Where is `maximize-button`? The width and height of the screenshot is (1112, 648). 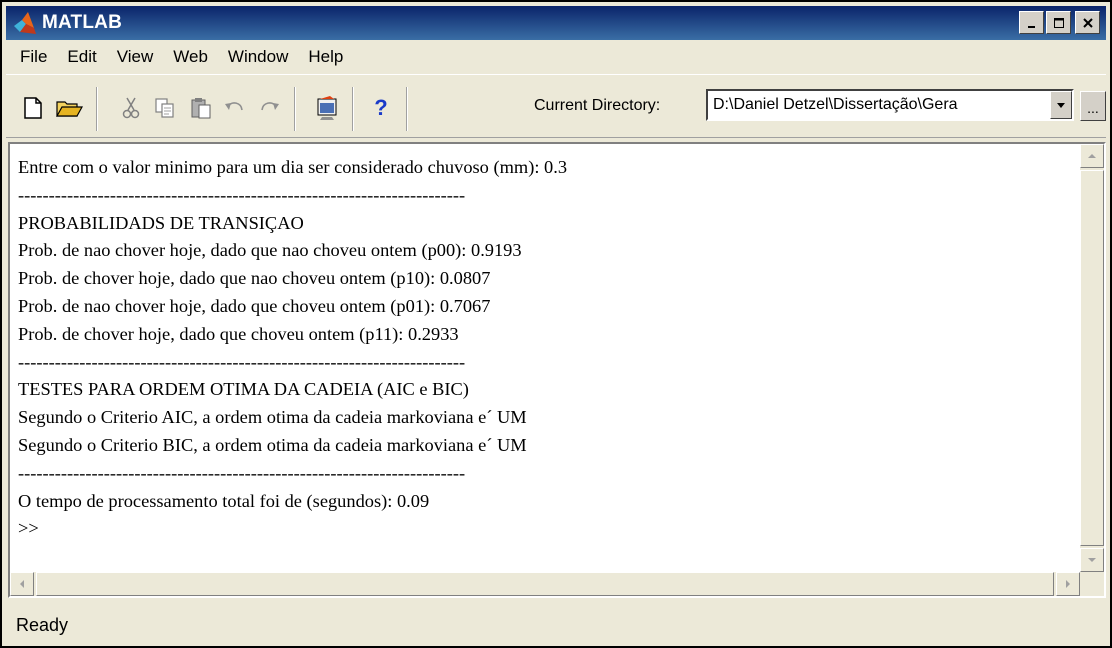 maximize-button is located at coordinates (1058, 22).